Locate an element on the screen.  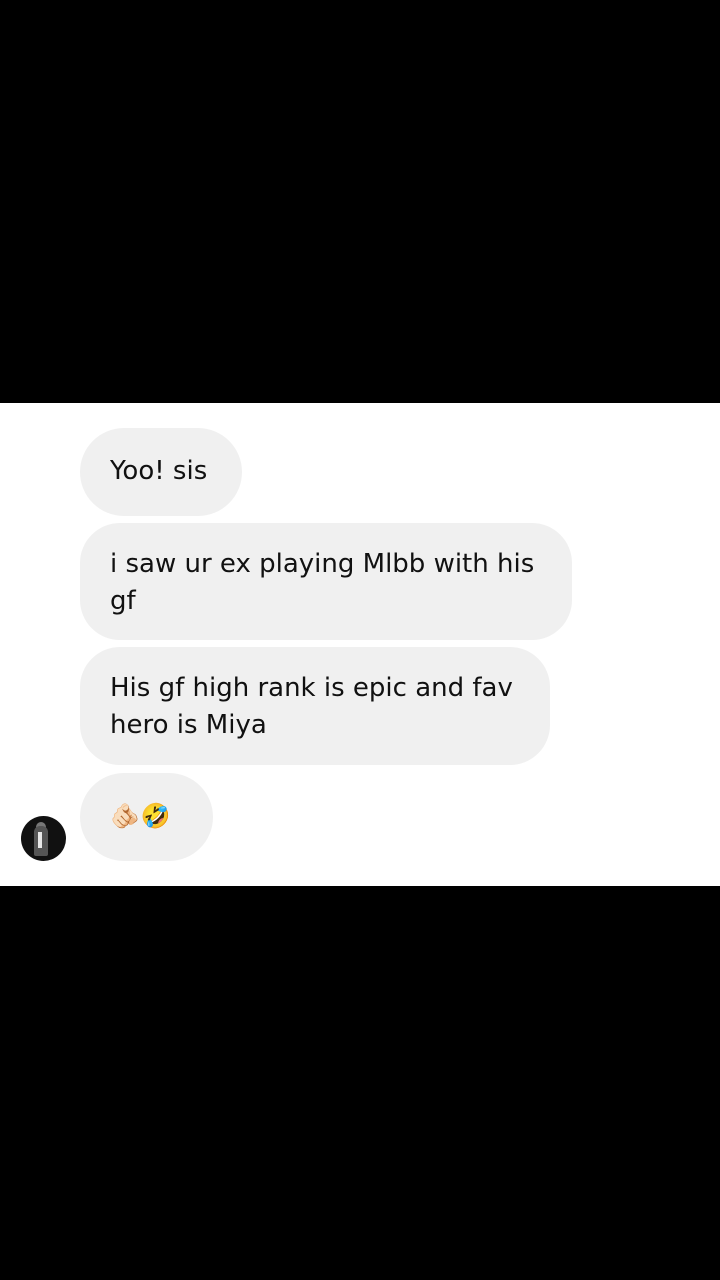
message-bubble-1: Yoo! sis is located at coordinates (161, 472).